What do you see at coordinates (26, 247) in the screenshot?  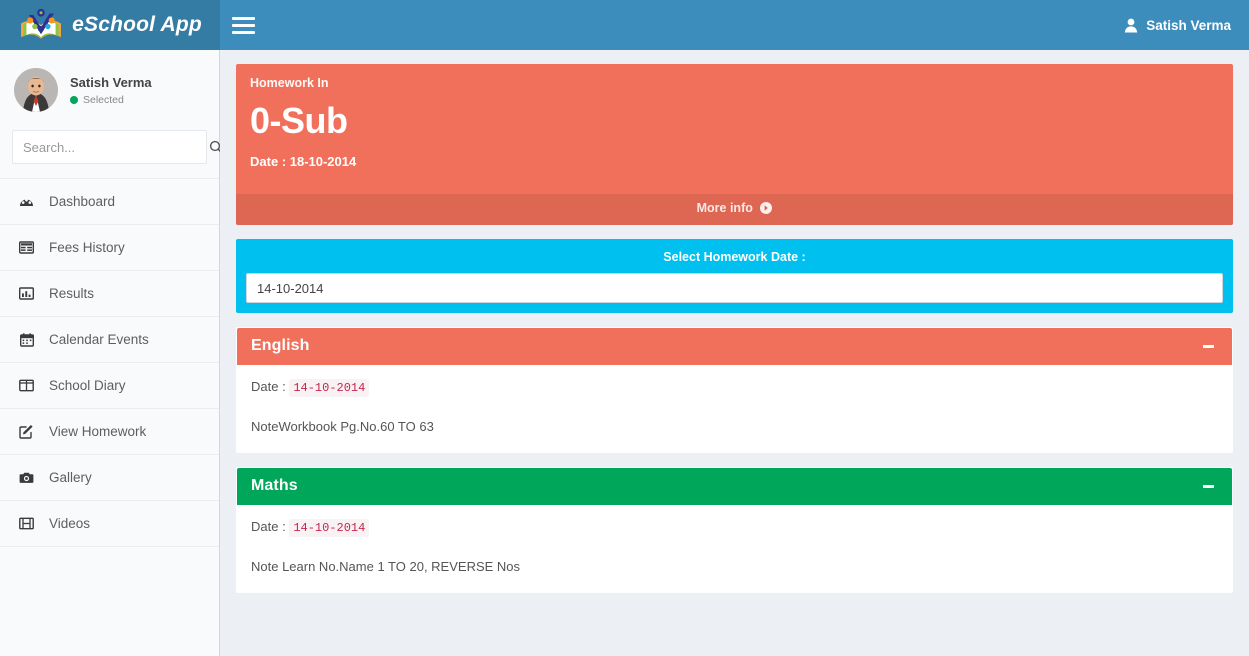 I see `table-icon` at bounding box center [26, 247].